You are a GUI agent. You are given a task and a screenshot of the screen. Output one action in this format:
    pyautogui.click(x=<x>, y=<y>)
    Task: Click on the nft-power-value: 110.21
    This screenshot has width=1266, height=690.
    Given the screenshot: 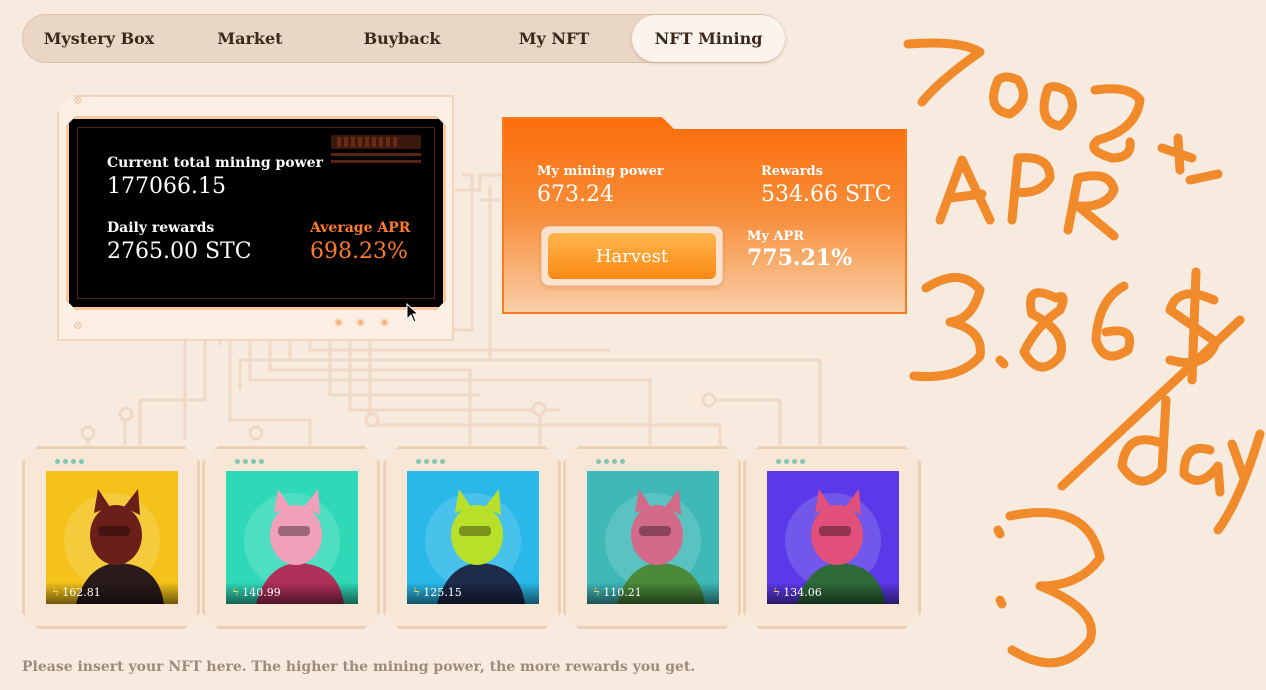 What is the action you would take?
    pyautogui.click(x=622, y=592)
    